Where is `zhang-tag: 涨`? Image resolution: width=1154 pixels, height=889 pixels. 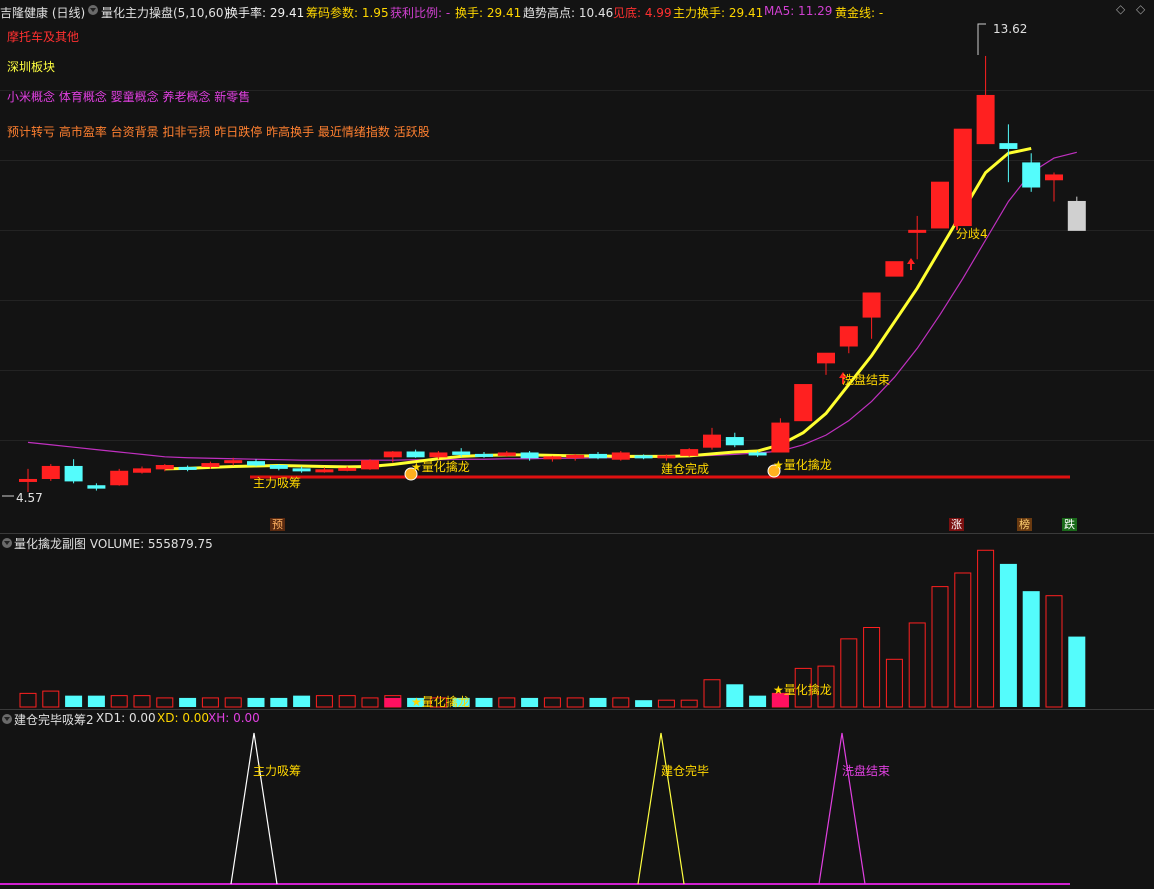
zhang-tag: 涨 is located at coordinates (956, 524).